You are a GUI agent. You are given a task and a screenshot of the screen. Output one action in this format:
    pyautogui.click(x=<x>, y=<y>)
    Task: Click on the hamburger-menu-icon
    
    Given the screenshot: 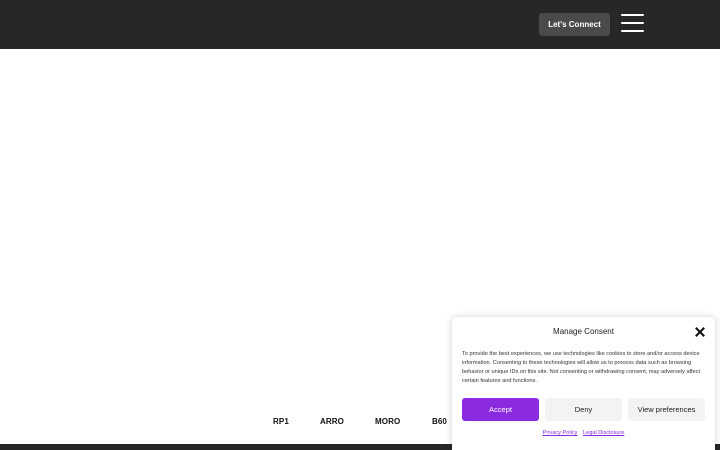 What is the action you would take?
    pyautogui.click(x=632, y=23)
    